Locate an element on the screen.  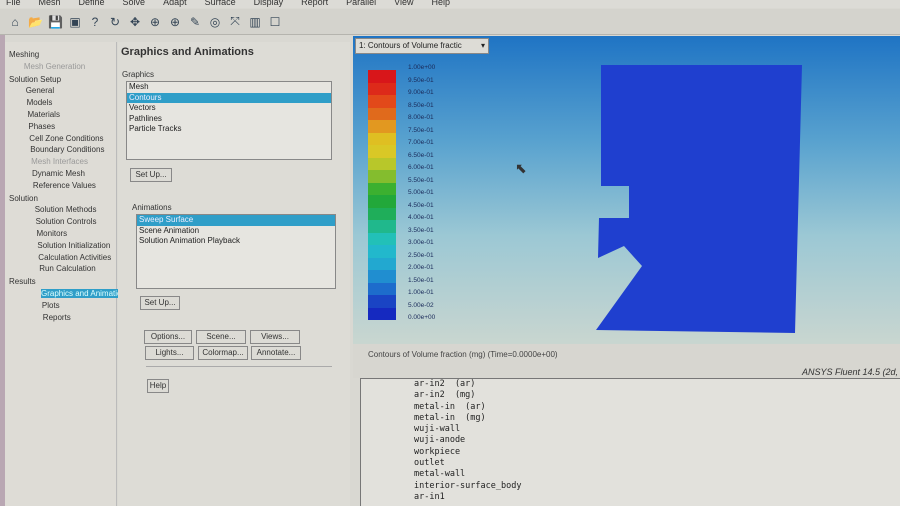
tree-item-run-calculation: Run Calculation is located at coordinates (67, 268).